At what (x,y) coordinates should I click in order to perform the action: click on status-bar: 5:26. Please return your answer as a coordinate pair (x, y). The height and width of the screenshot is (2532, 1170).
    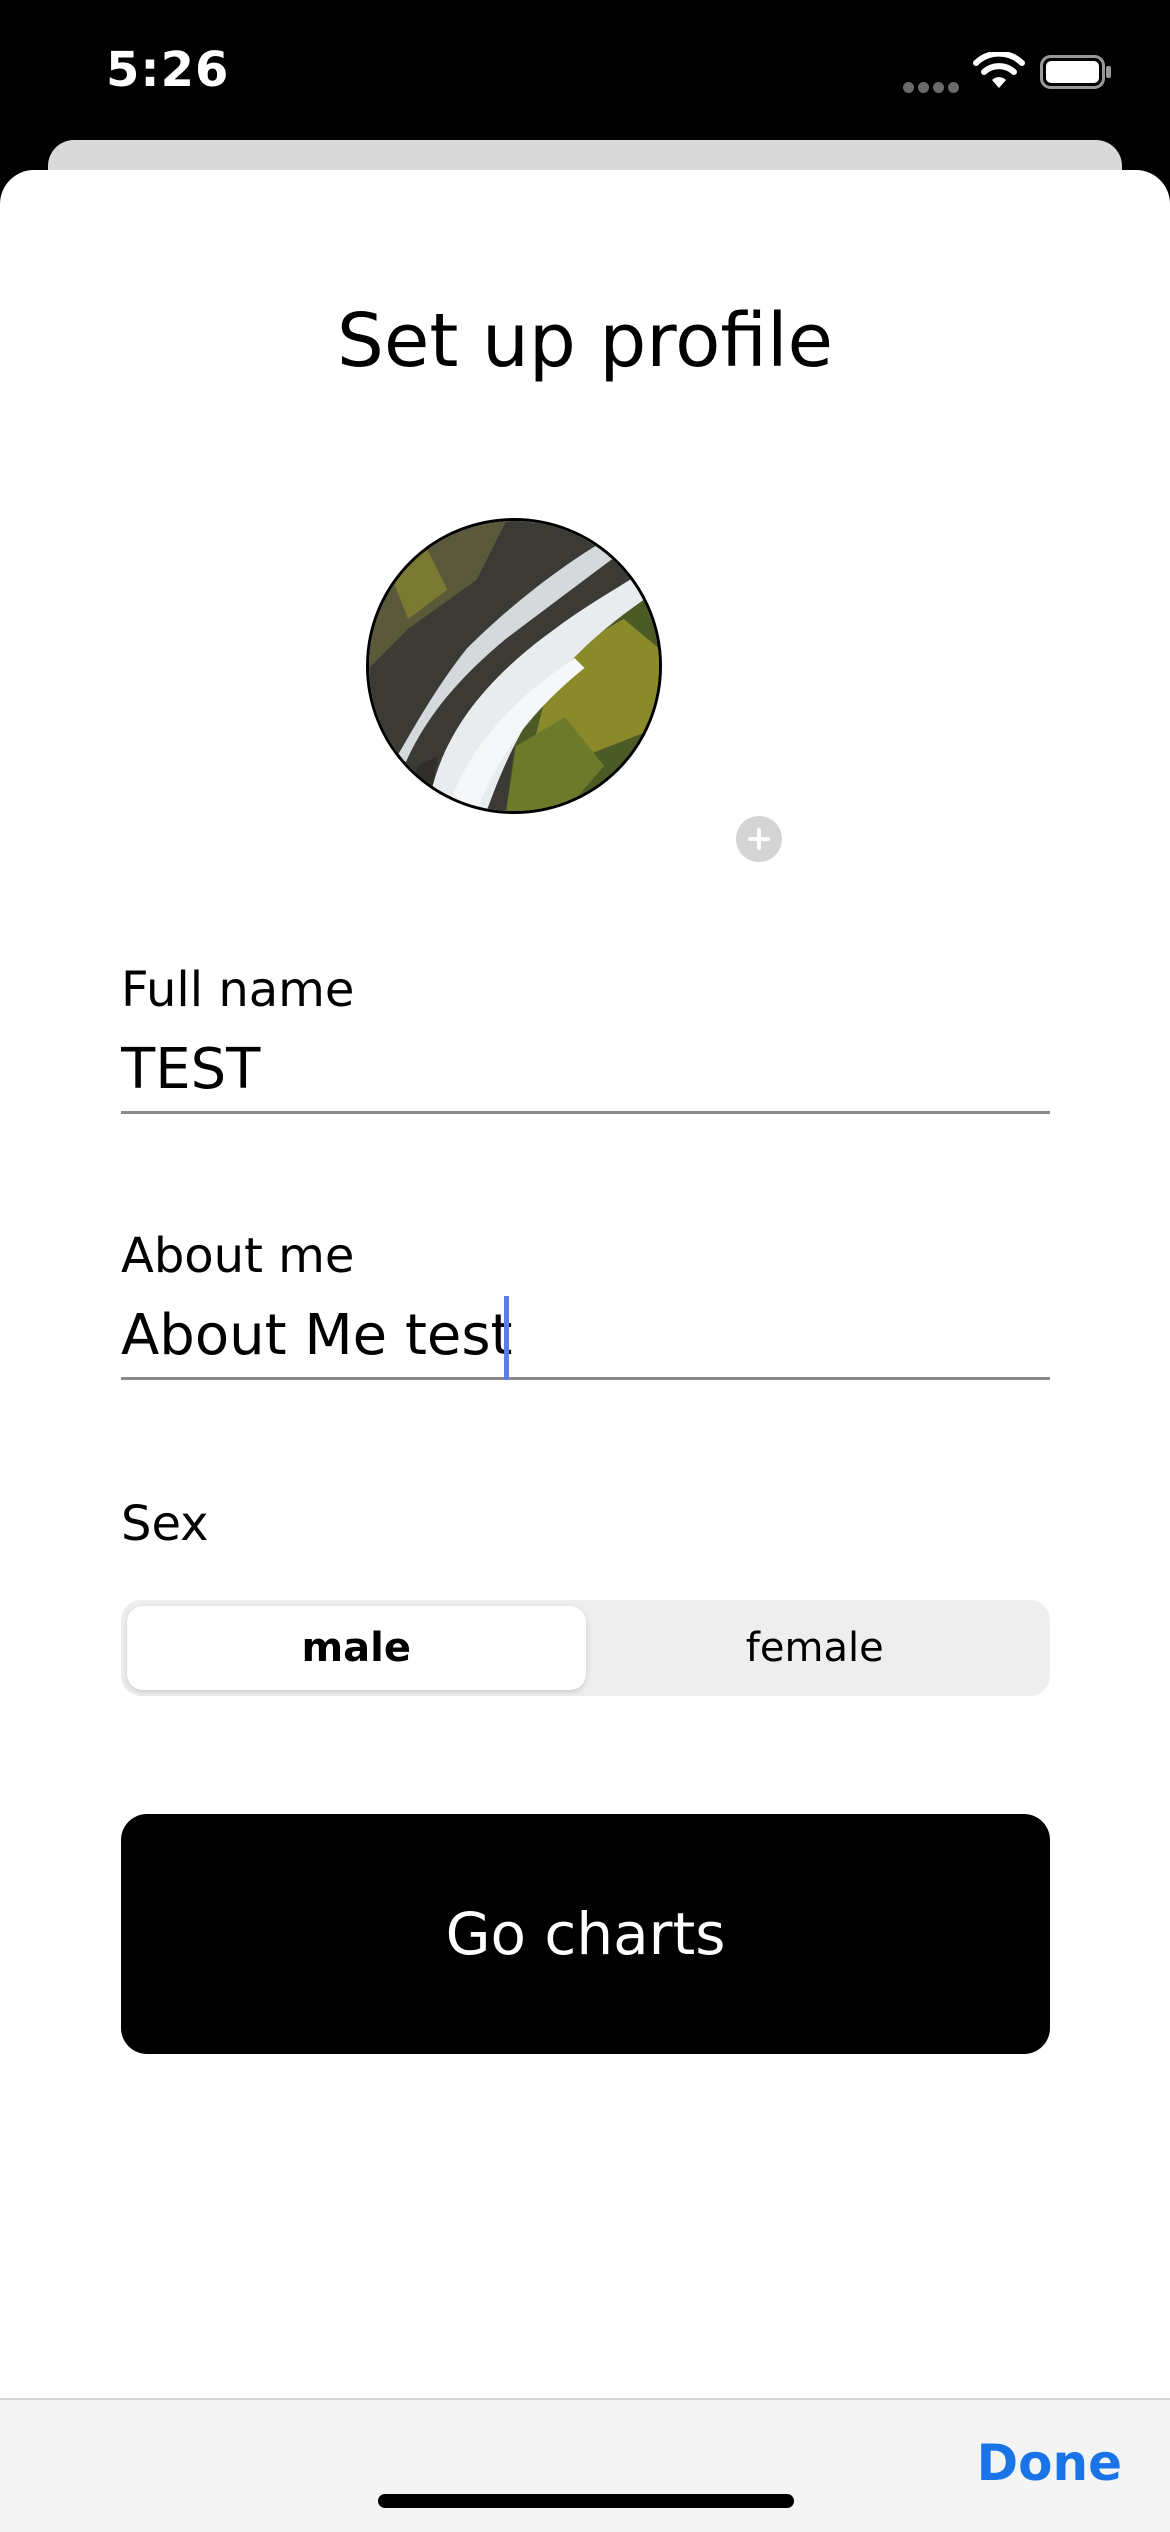
    Looking at the image, I should click on (585, 75).